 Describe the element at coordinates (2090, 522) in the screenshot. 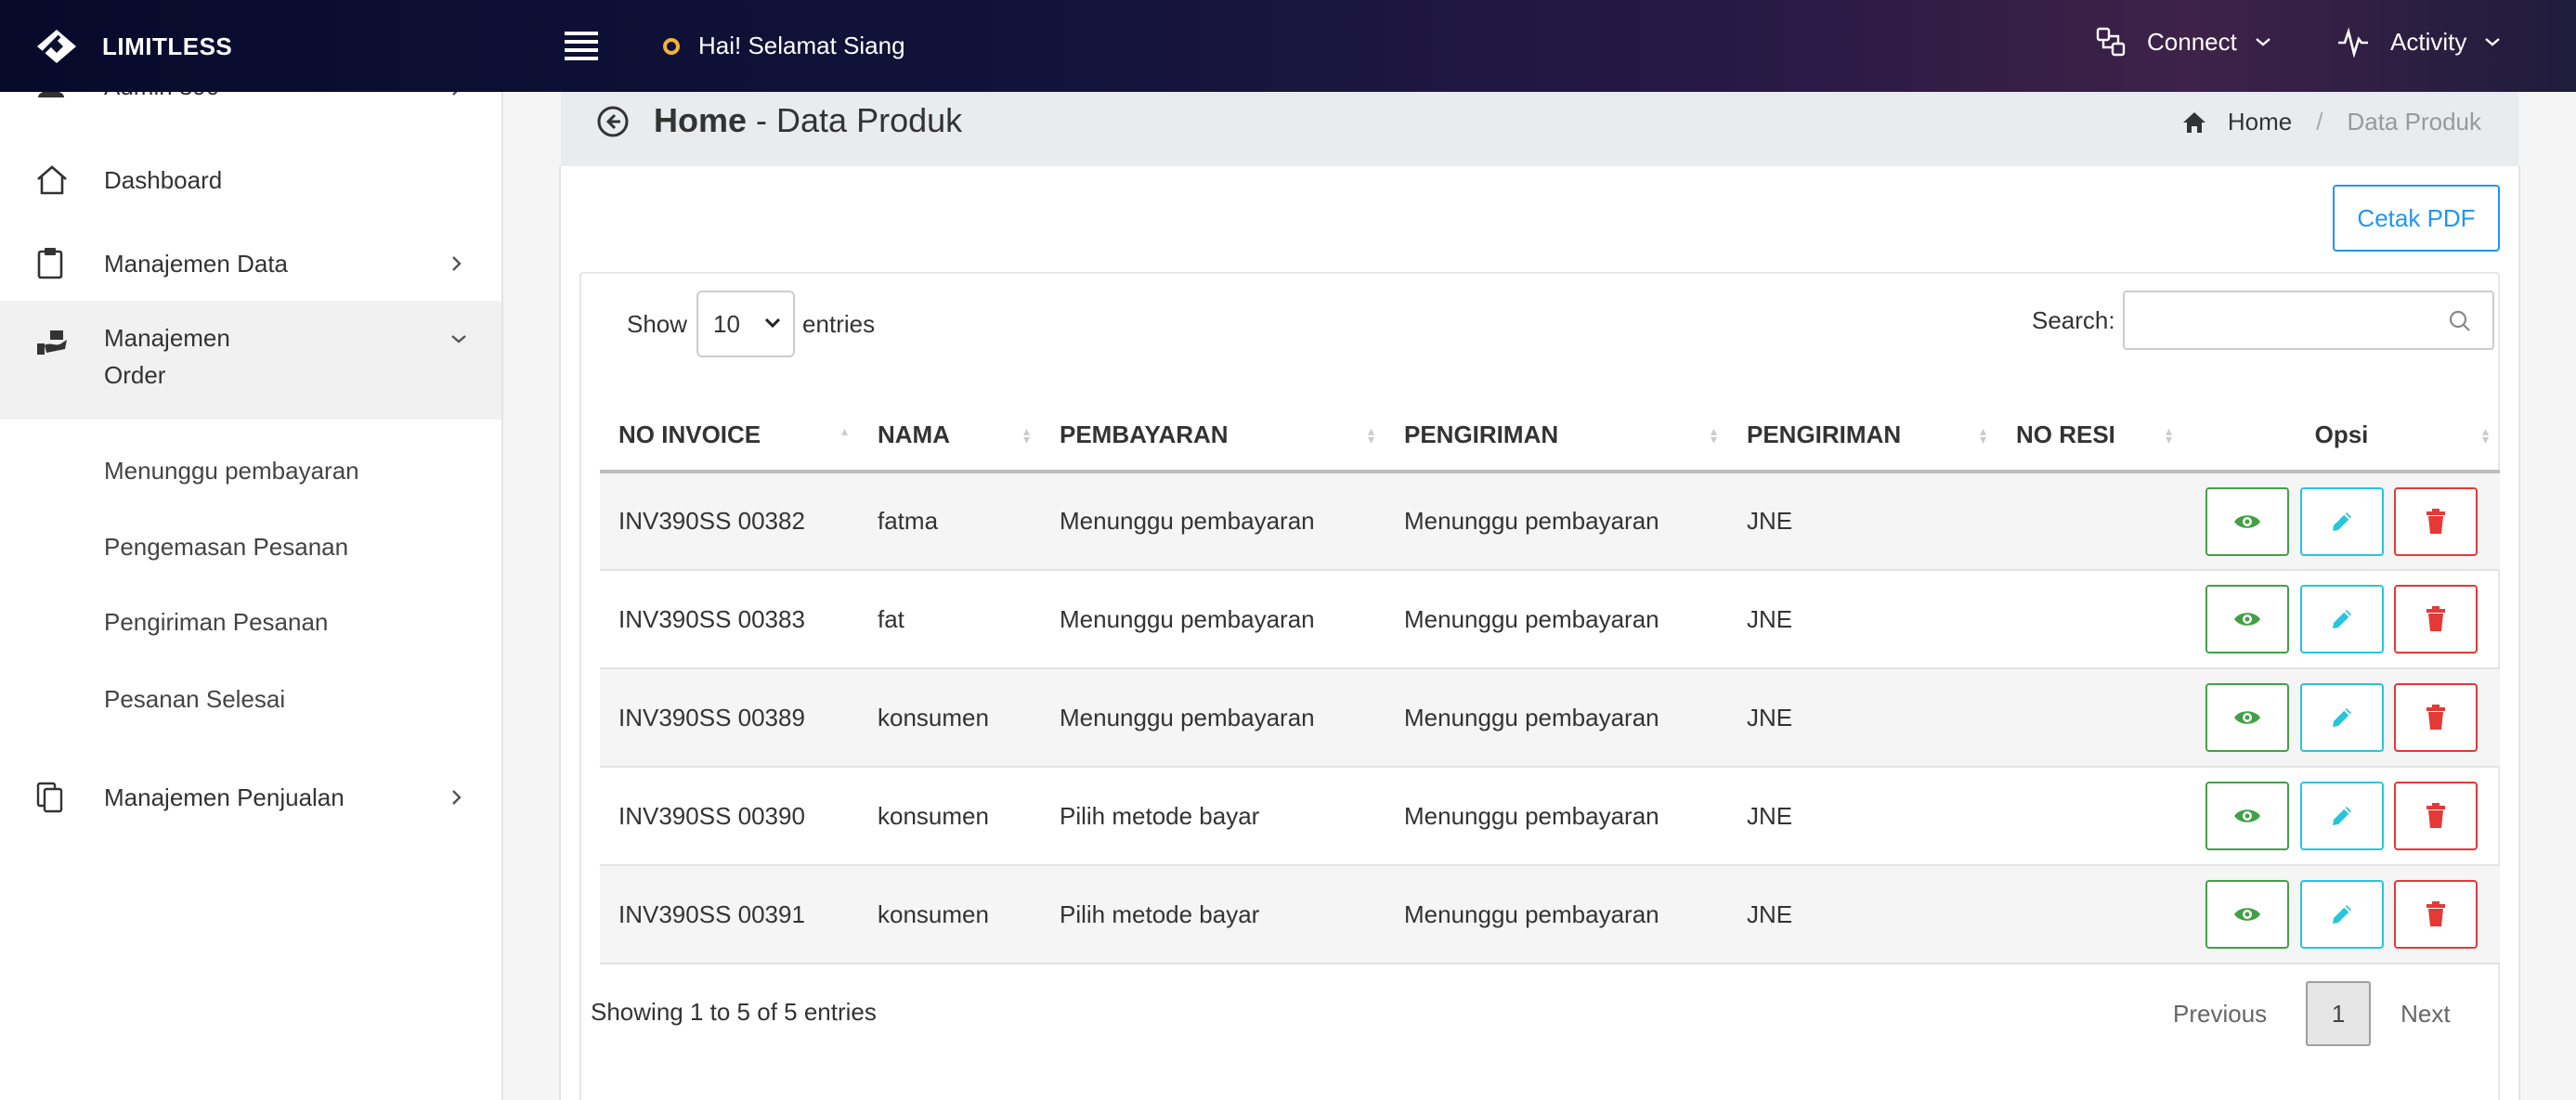

I see `cell-resi` at that location.